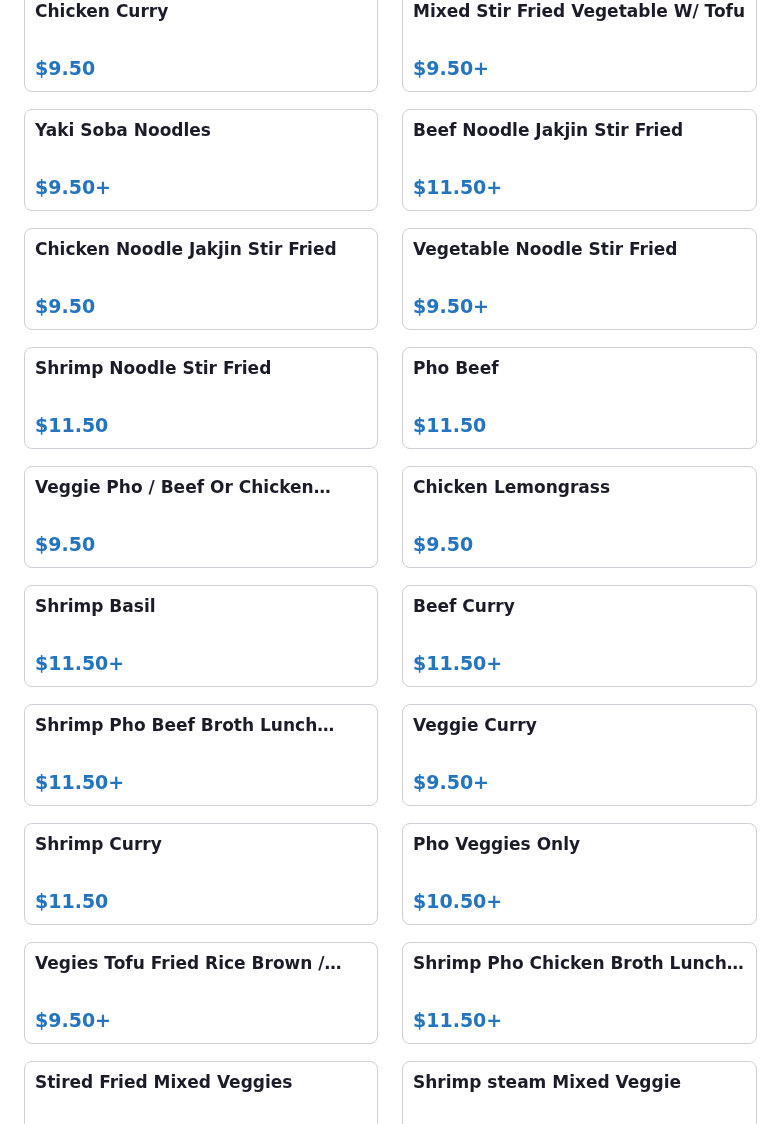  I want to click on item-name: Beef Curry, so click(464, 606).